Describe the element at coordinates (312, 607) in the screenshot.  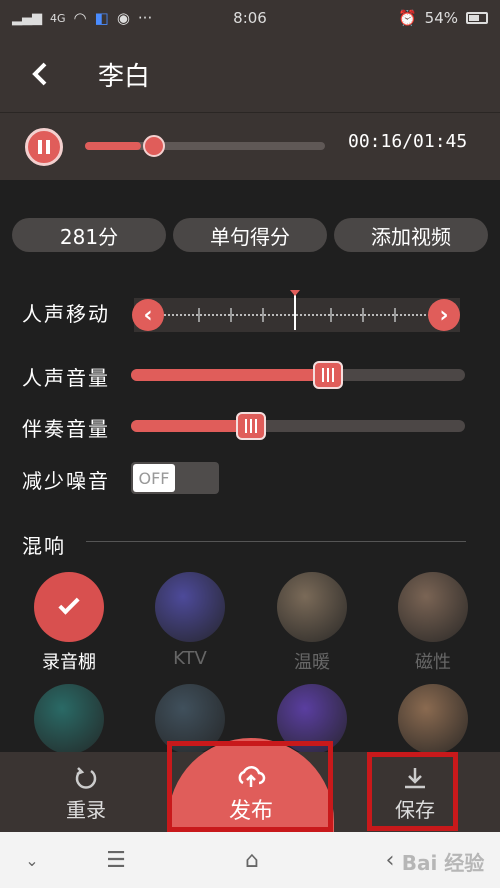
I see `reverb-preset-warm` at that location.